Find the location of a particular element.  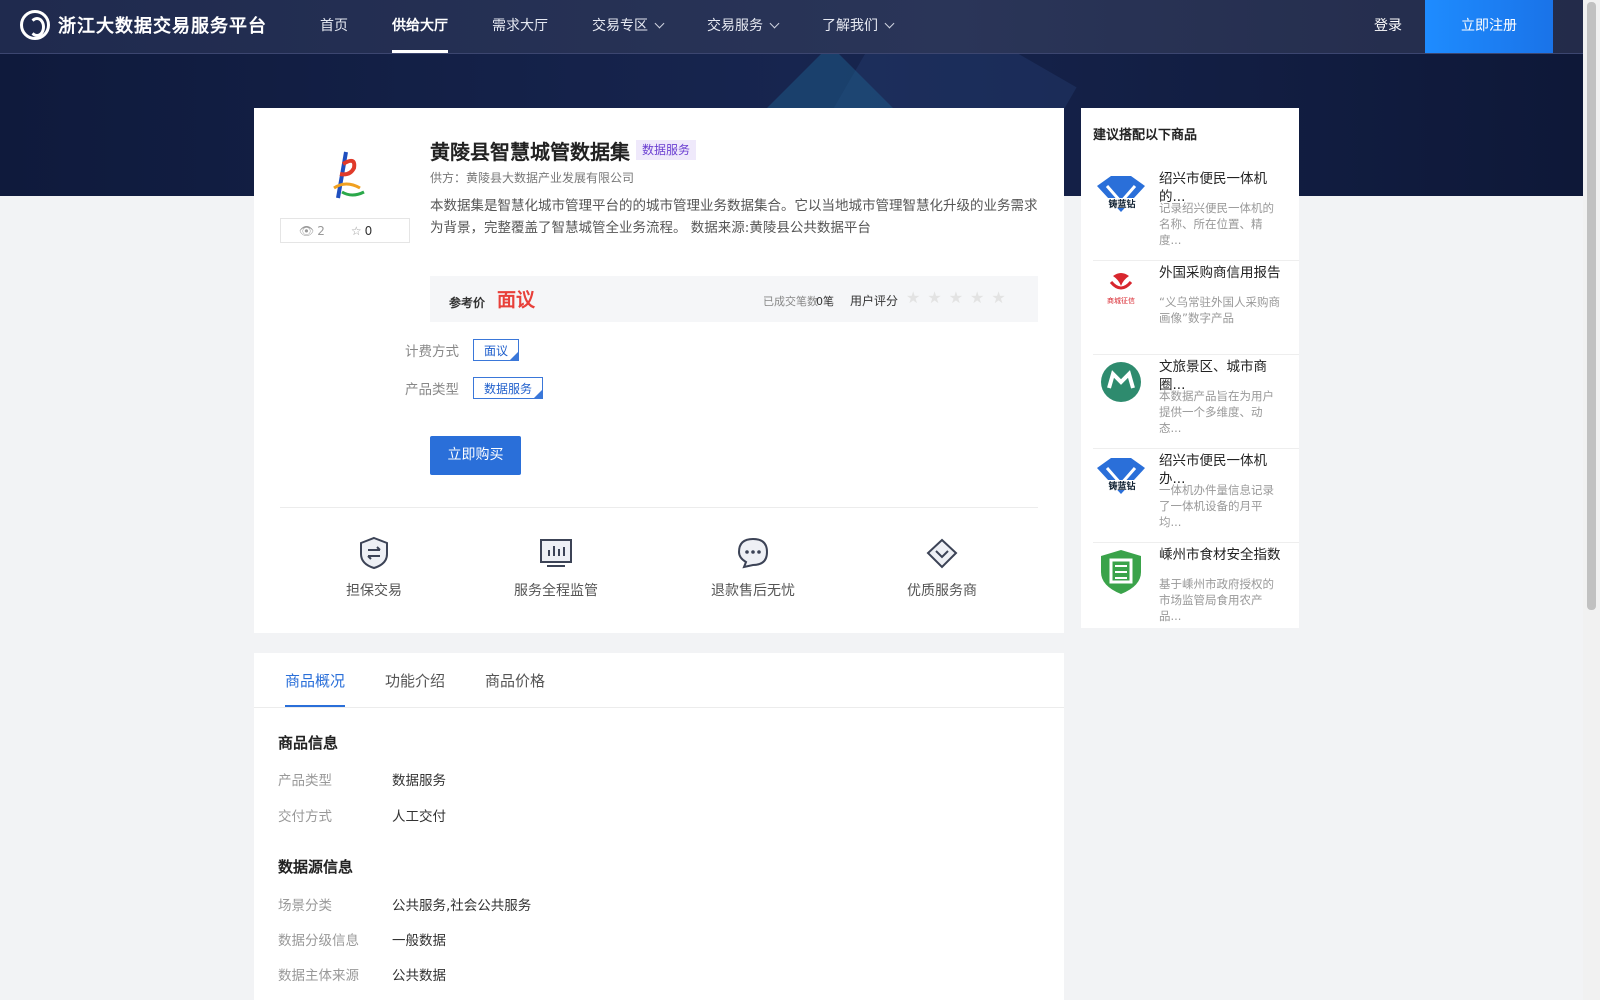

eye-icon: 👁 is located at coordinates (307, 230).